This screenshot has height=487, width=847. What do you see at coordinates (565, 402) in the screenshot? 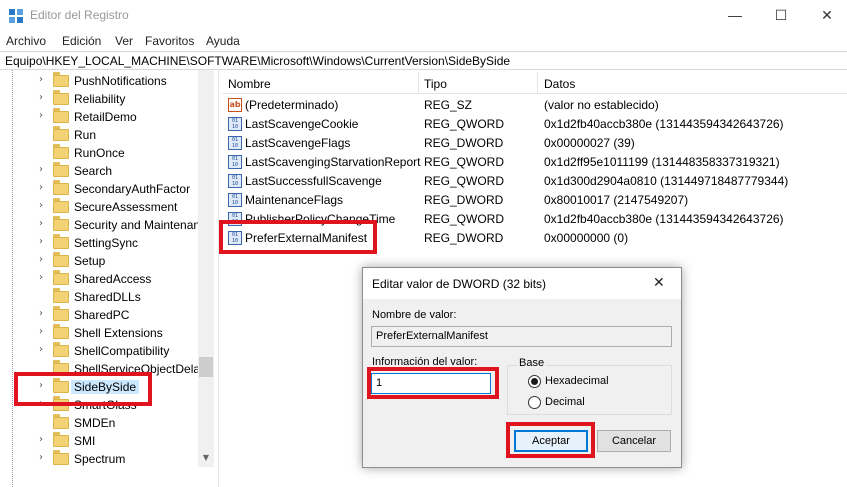
I see `radio-decimal-label: Decimal` at bounding box center [565, 402].